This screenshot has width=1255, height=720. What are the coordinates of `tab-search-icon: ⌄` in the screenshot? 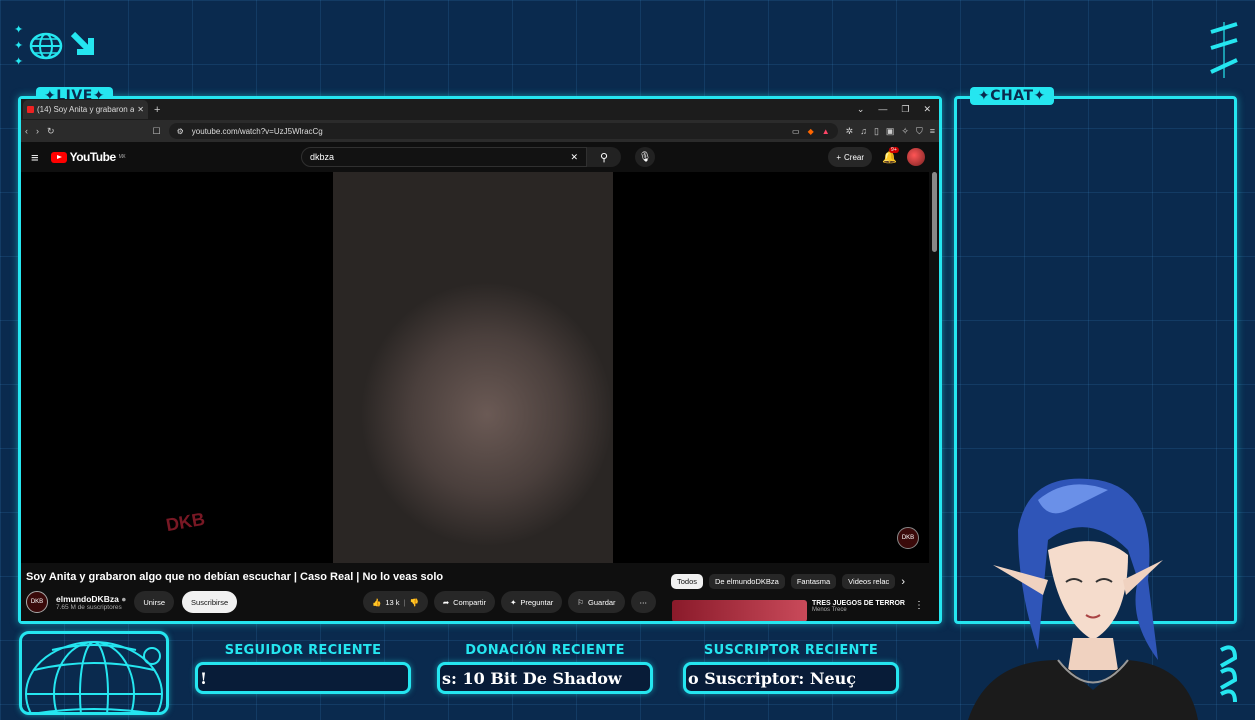 It's located at (861, 109).